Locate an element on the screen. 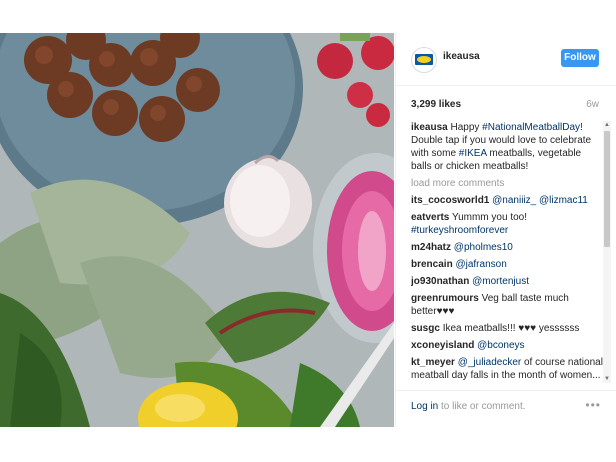  hashtag-or-mention-link: #NationalMeatballDay! is located at coordinates (532, 127).